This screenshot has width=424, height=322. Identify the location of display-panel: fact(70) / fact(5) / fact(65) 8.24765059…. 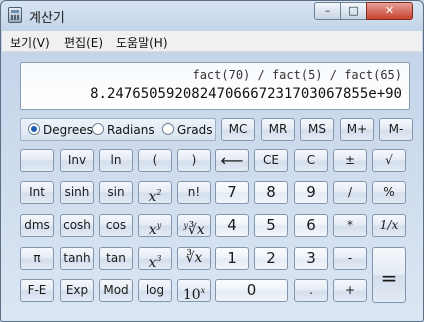
(215, 86).